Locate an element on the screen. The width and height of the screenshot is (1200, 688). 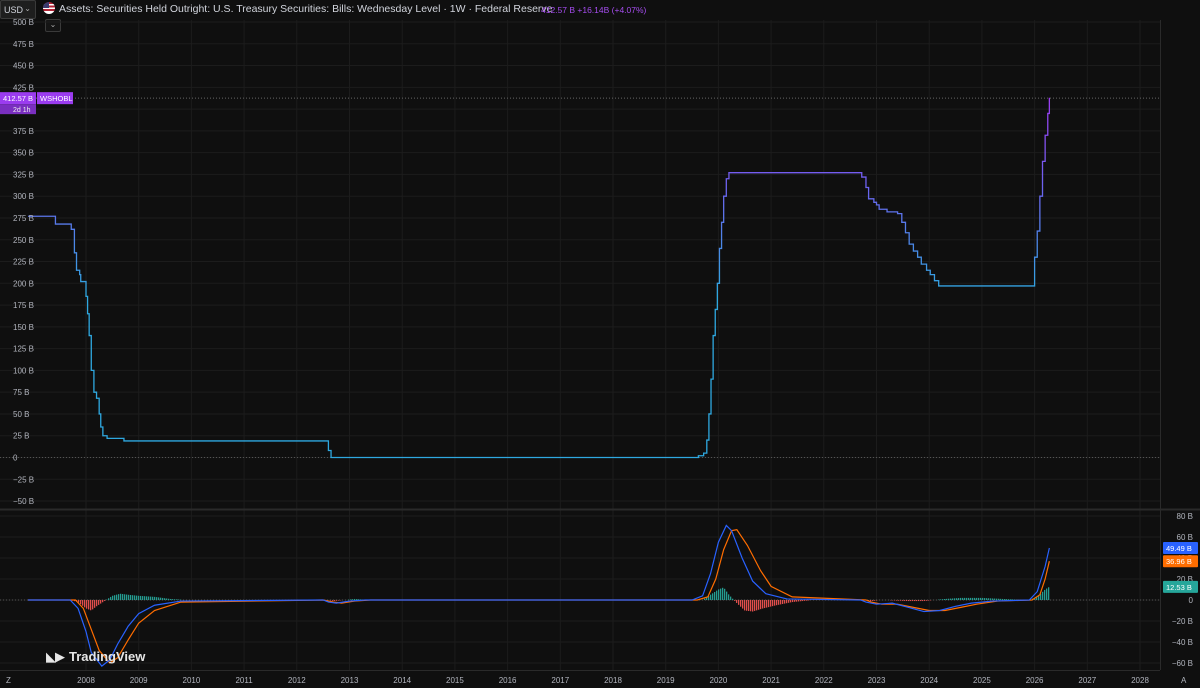
x-tick-label: 2016 is located at coordinates (508, 680).